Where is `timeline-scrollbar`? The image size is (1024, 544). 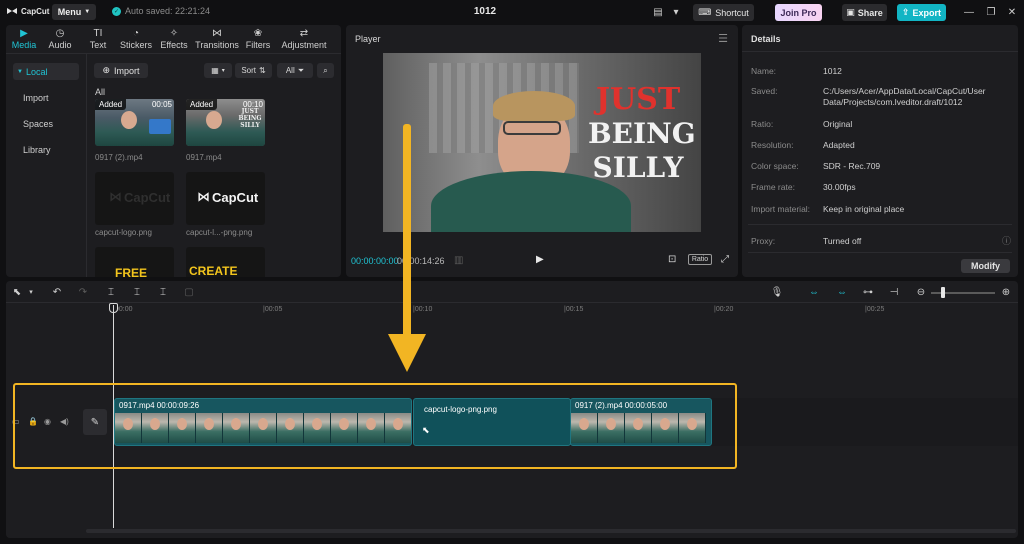
timeline-scrollbar is located at coordinates (551, 531).